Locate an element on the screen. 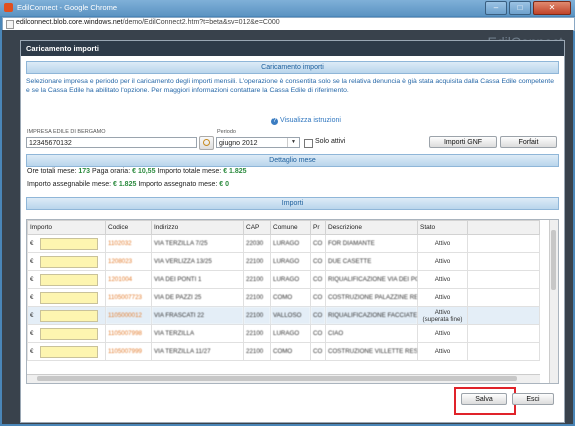 The width and height of the screenshot is (575, 426). codice-cell: 1105007999 is located at coordinates (128, 351).